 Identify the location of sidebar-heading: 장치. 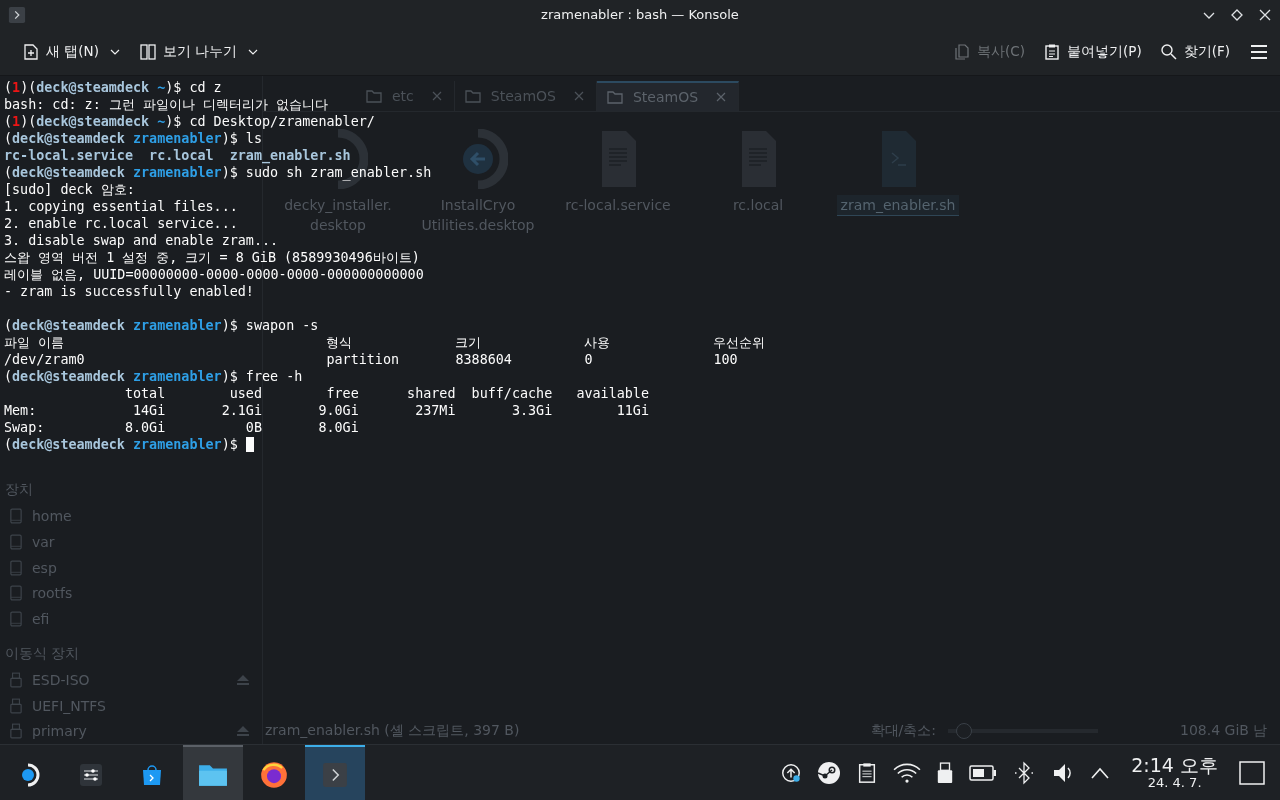
(18, 490).